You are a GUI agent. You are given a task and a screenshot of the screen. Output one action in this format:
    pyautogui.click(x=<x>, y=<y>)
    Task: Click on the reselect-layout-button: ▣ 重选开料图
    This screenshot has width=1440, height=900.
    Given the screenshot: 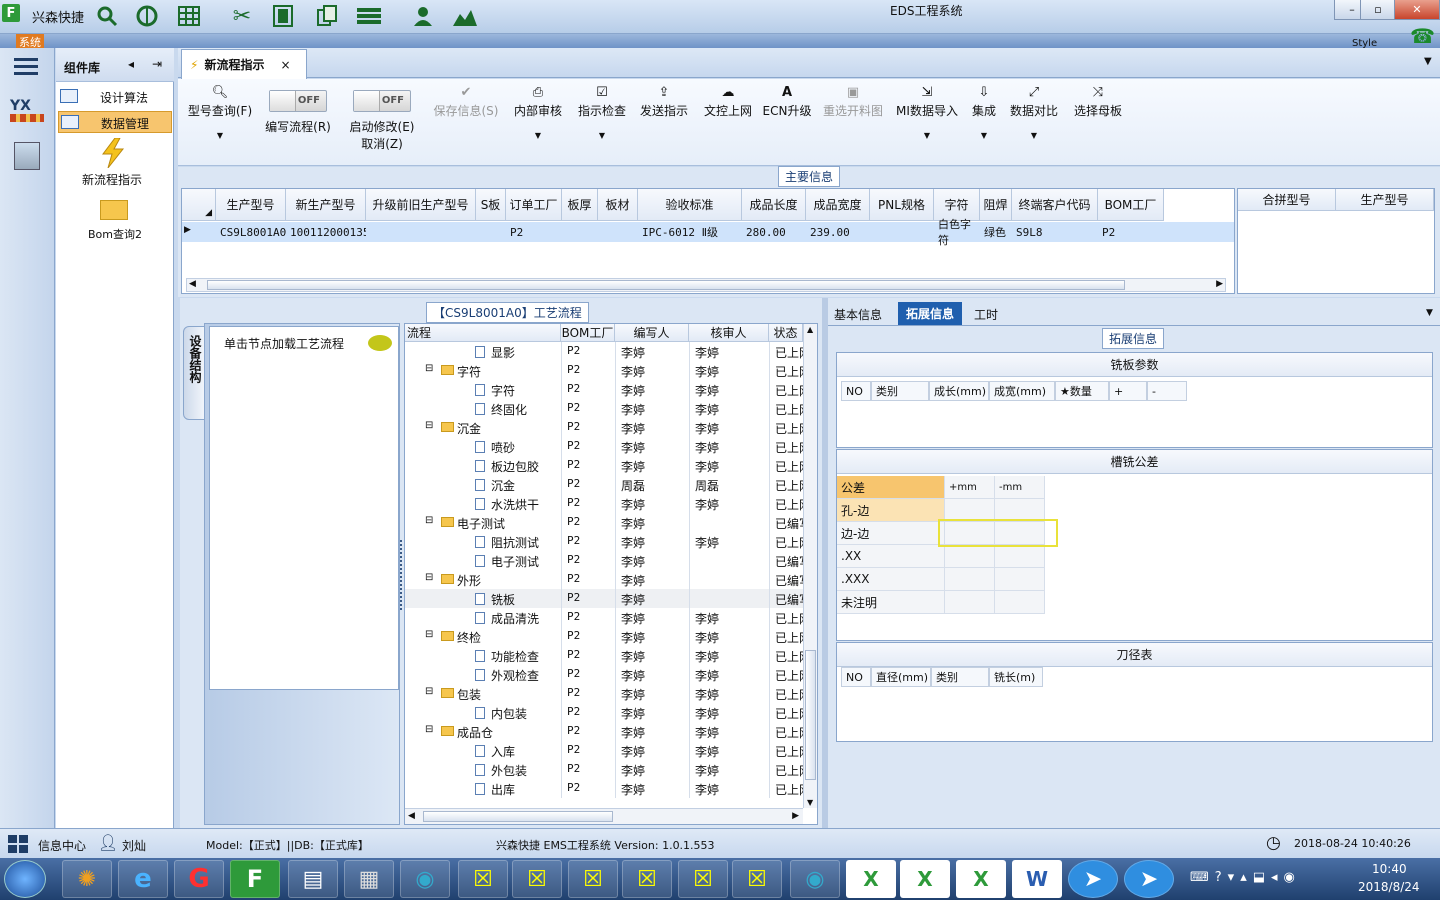 What is the action you would take?
    pyautogui.click(x=853, y=117)
    